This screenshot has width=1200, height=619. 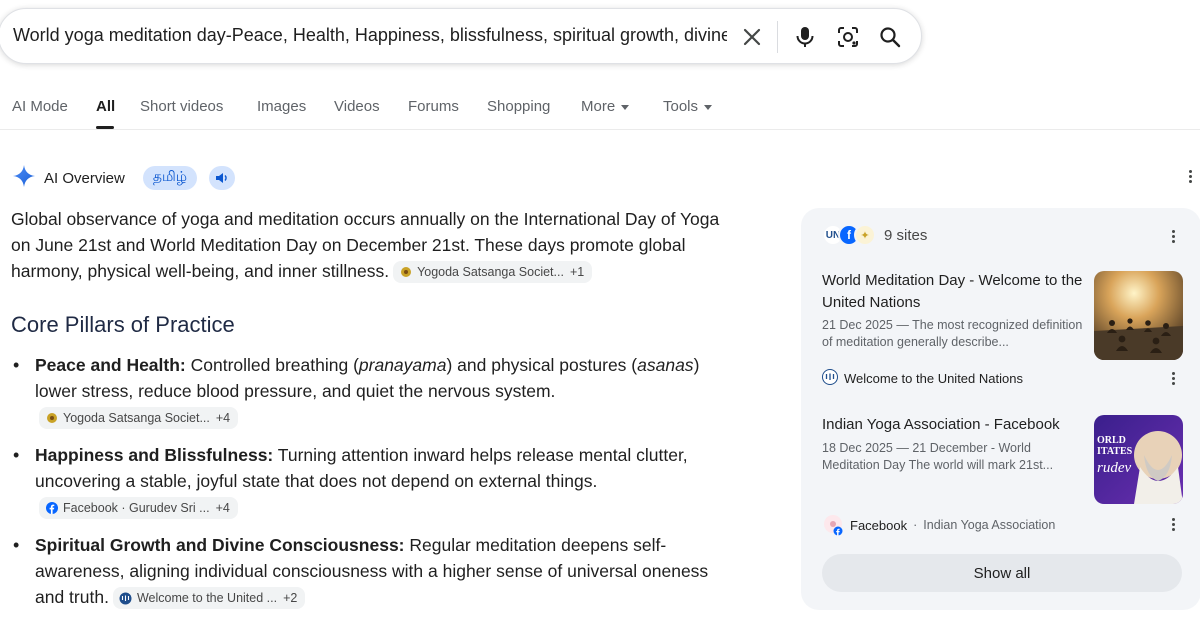 What do you see at coordinates (281, 106) in the screenshot?
I see `tab-images: Images` at bounding box center [281, 106].